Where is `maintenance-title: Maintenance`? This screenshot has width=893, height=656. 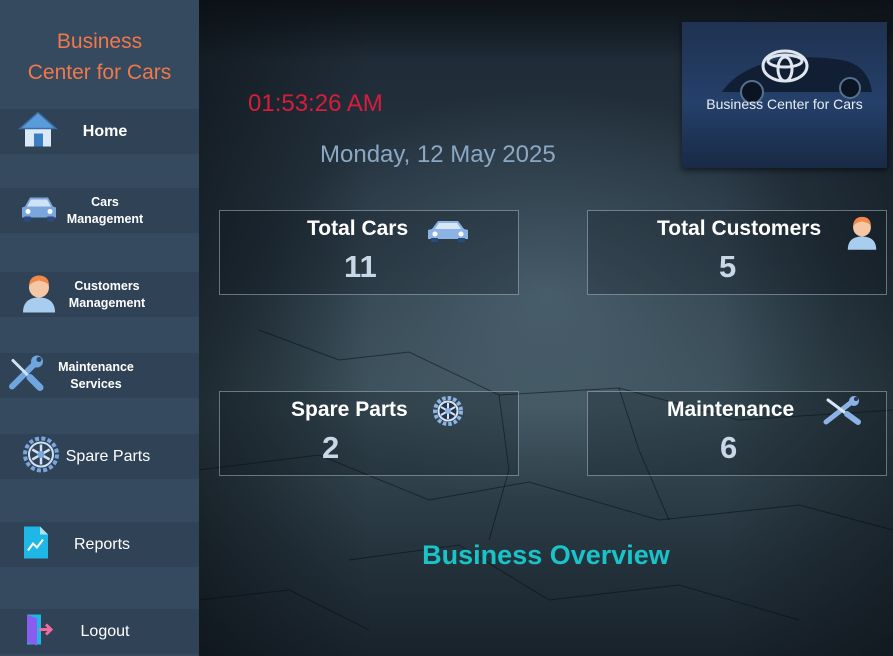 maintenance-title: Maintenance is located at coordinates (731, 409).